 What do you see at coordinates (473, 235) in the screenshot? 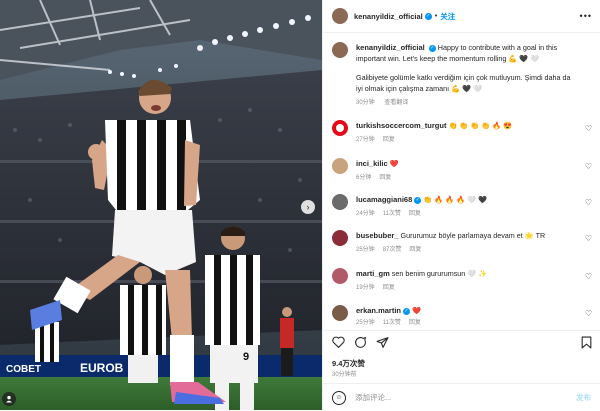
I see `comment-text: Gururumuz böyle parlamaya devam et 🌟 TR` at bounding box center [473, 235].